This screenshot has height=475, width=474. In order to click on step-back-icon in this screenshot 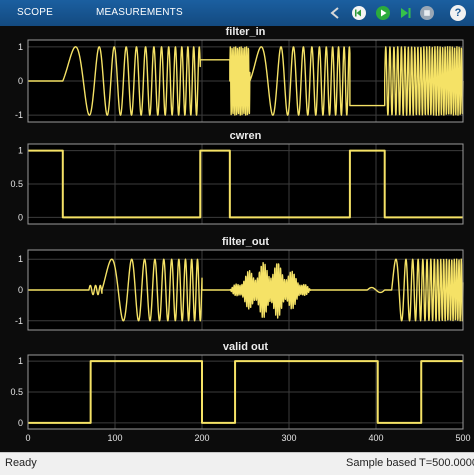, I will do `click(359, 13)`.